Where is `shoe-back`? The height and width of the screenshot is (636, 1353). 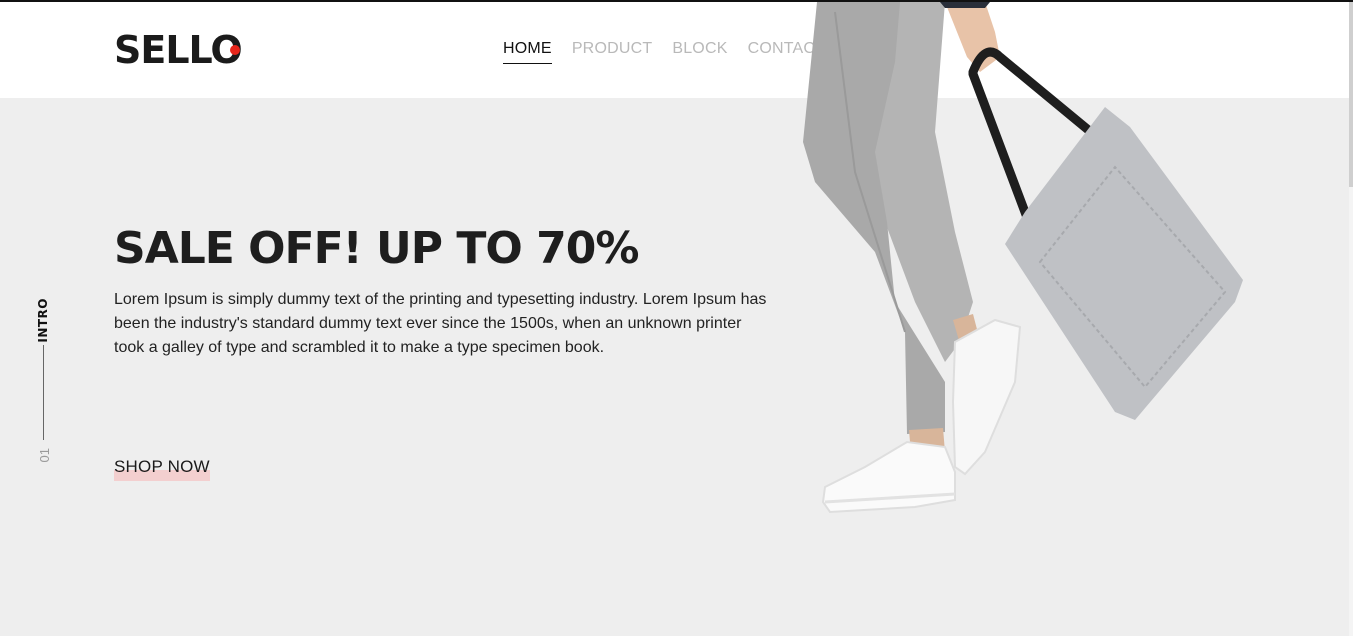 shoe-back is located at coordinates (986, 397).